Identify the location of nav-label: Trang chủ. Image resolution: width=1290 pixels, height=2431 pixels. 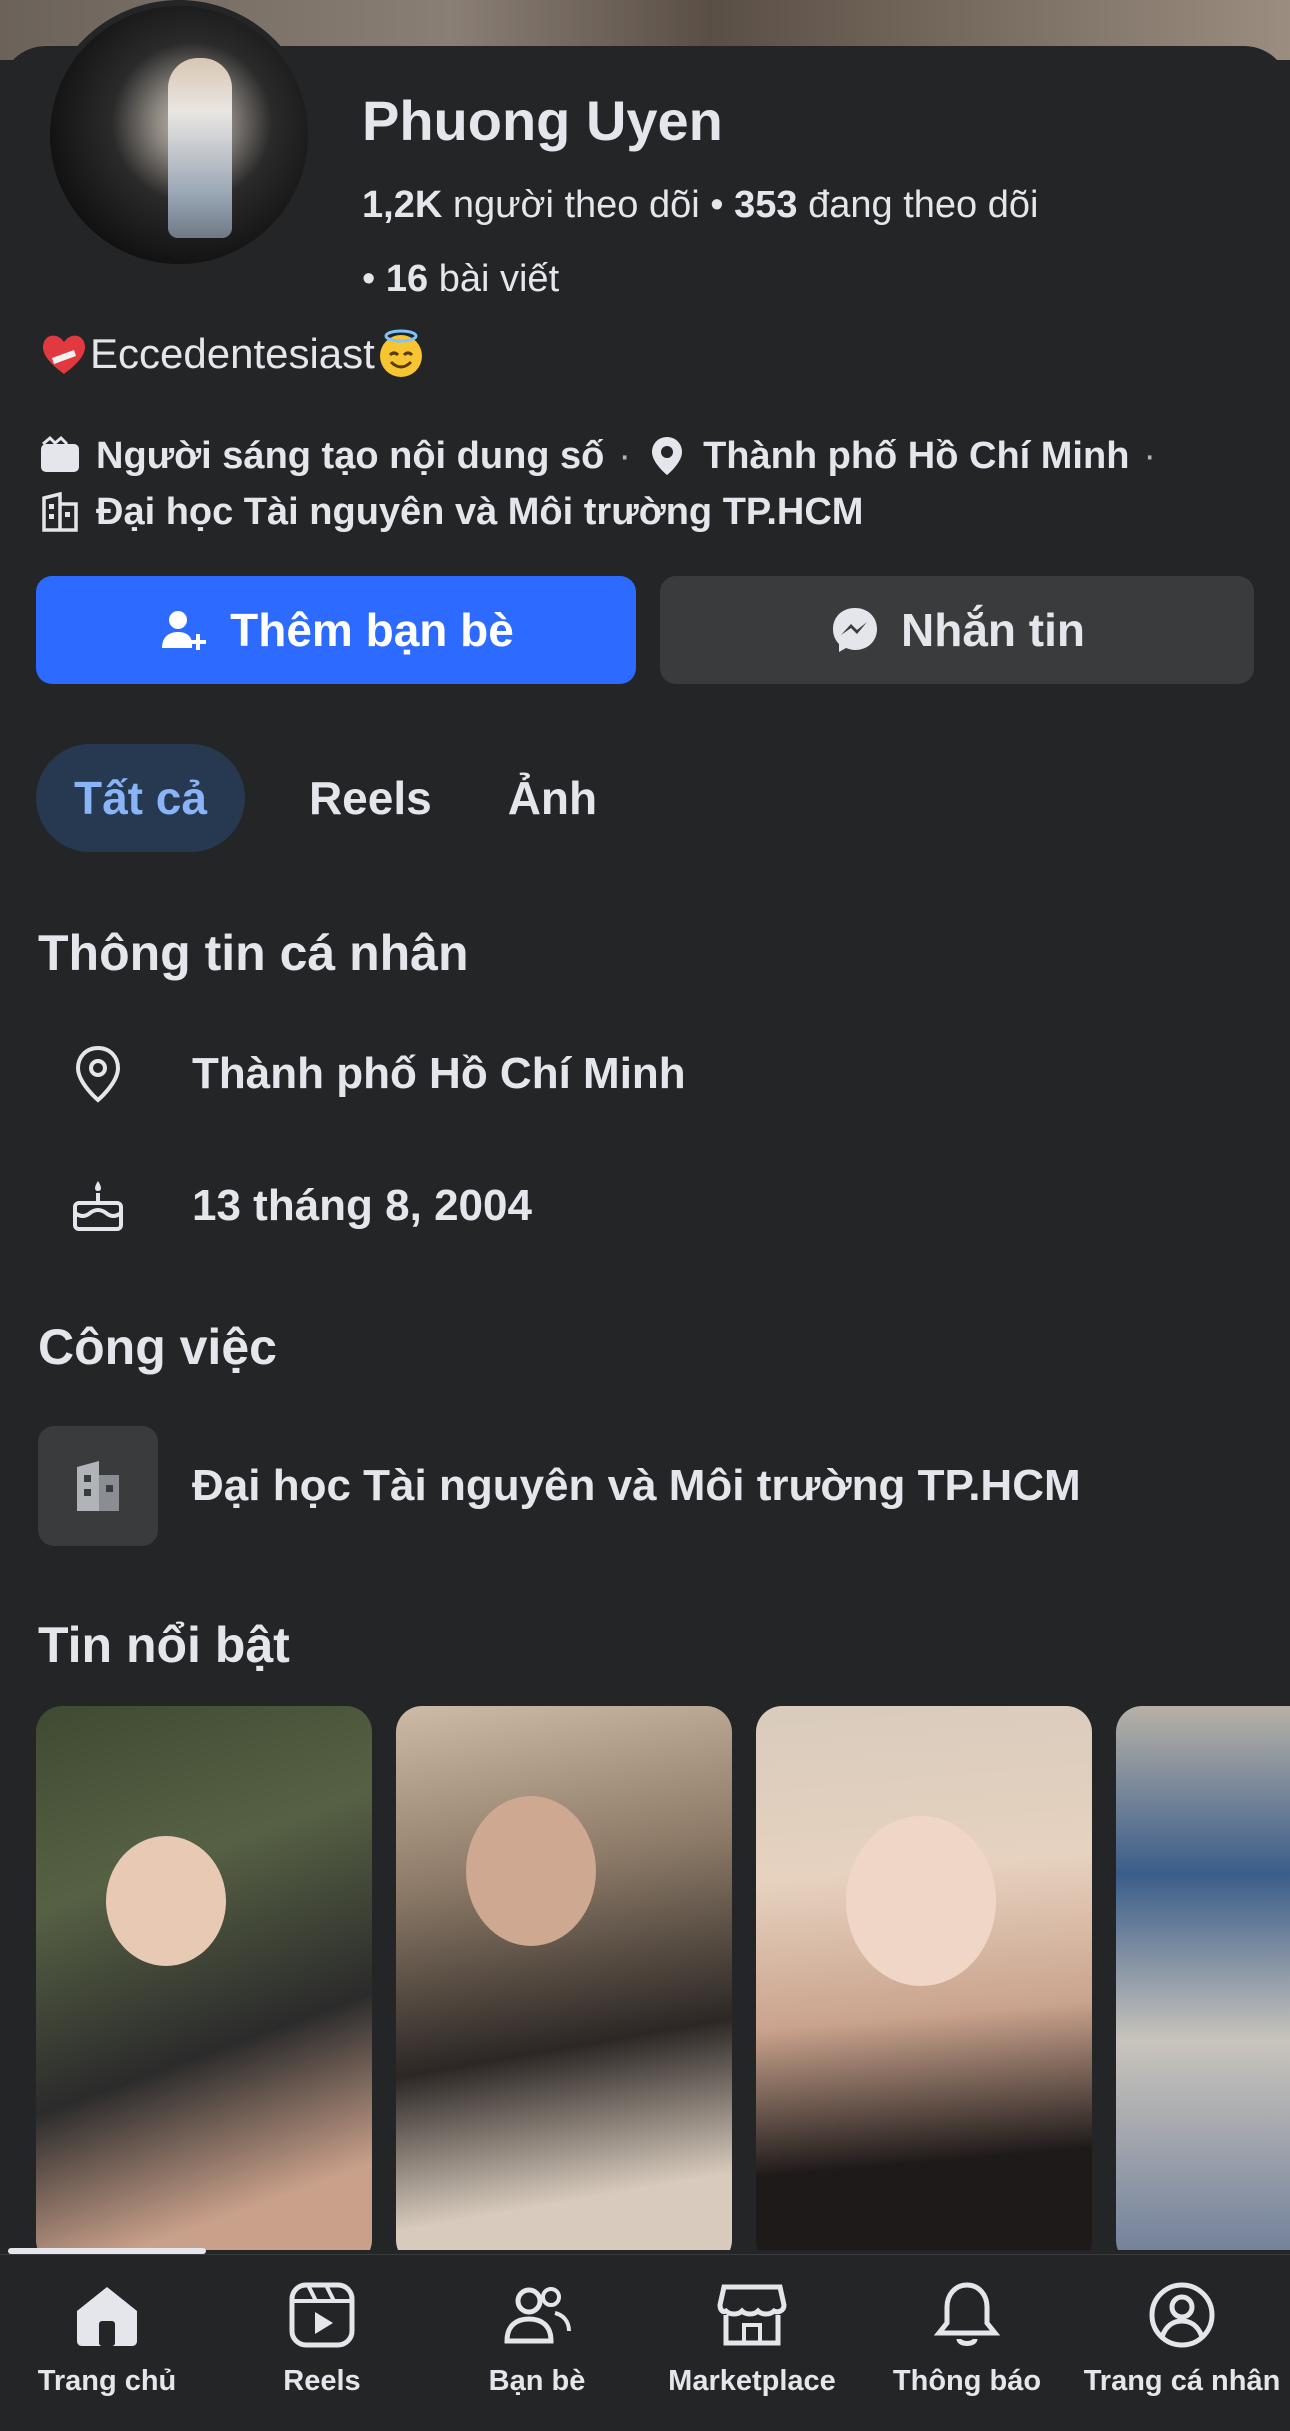
(107, 2381).